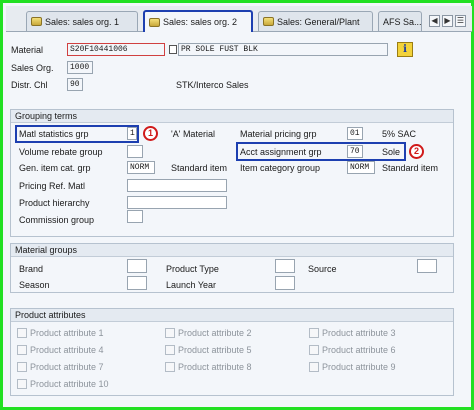  What do you see at coordinates (232, 116) in the screenshot?
I see `group-title: Grouping terms` at bounding box center [232, 116].